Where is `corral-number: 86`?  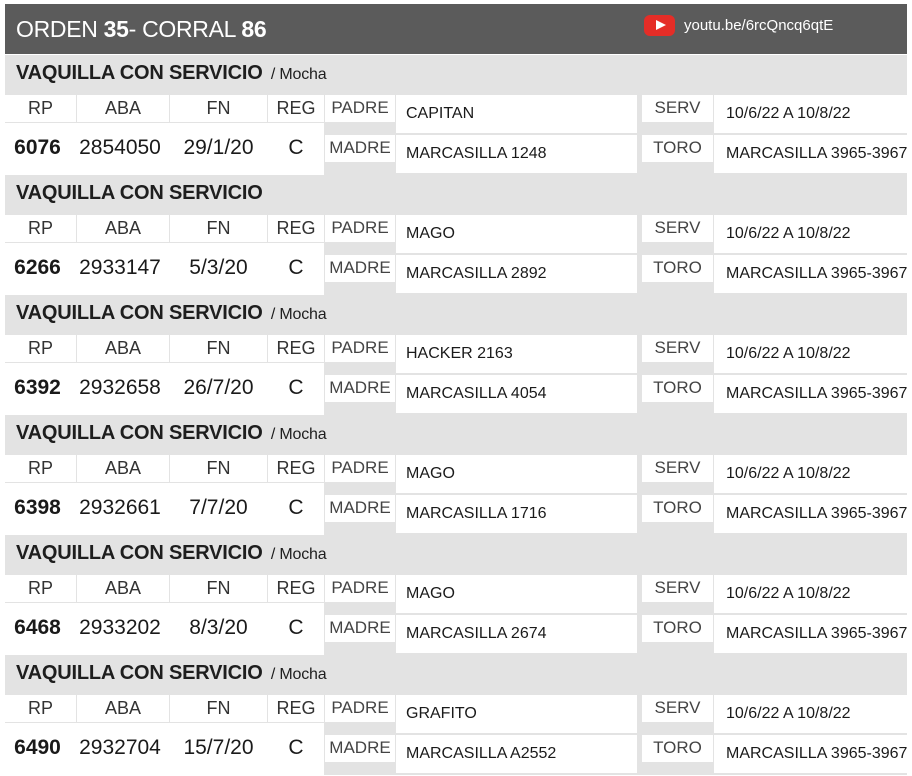 corral-number: 86 is located at coordinates (254, 28).